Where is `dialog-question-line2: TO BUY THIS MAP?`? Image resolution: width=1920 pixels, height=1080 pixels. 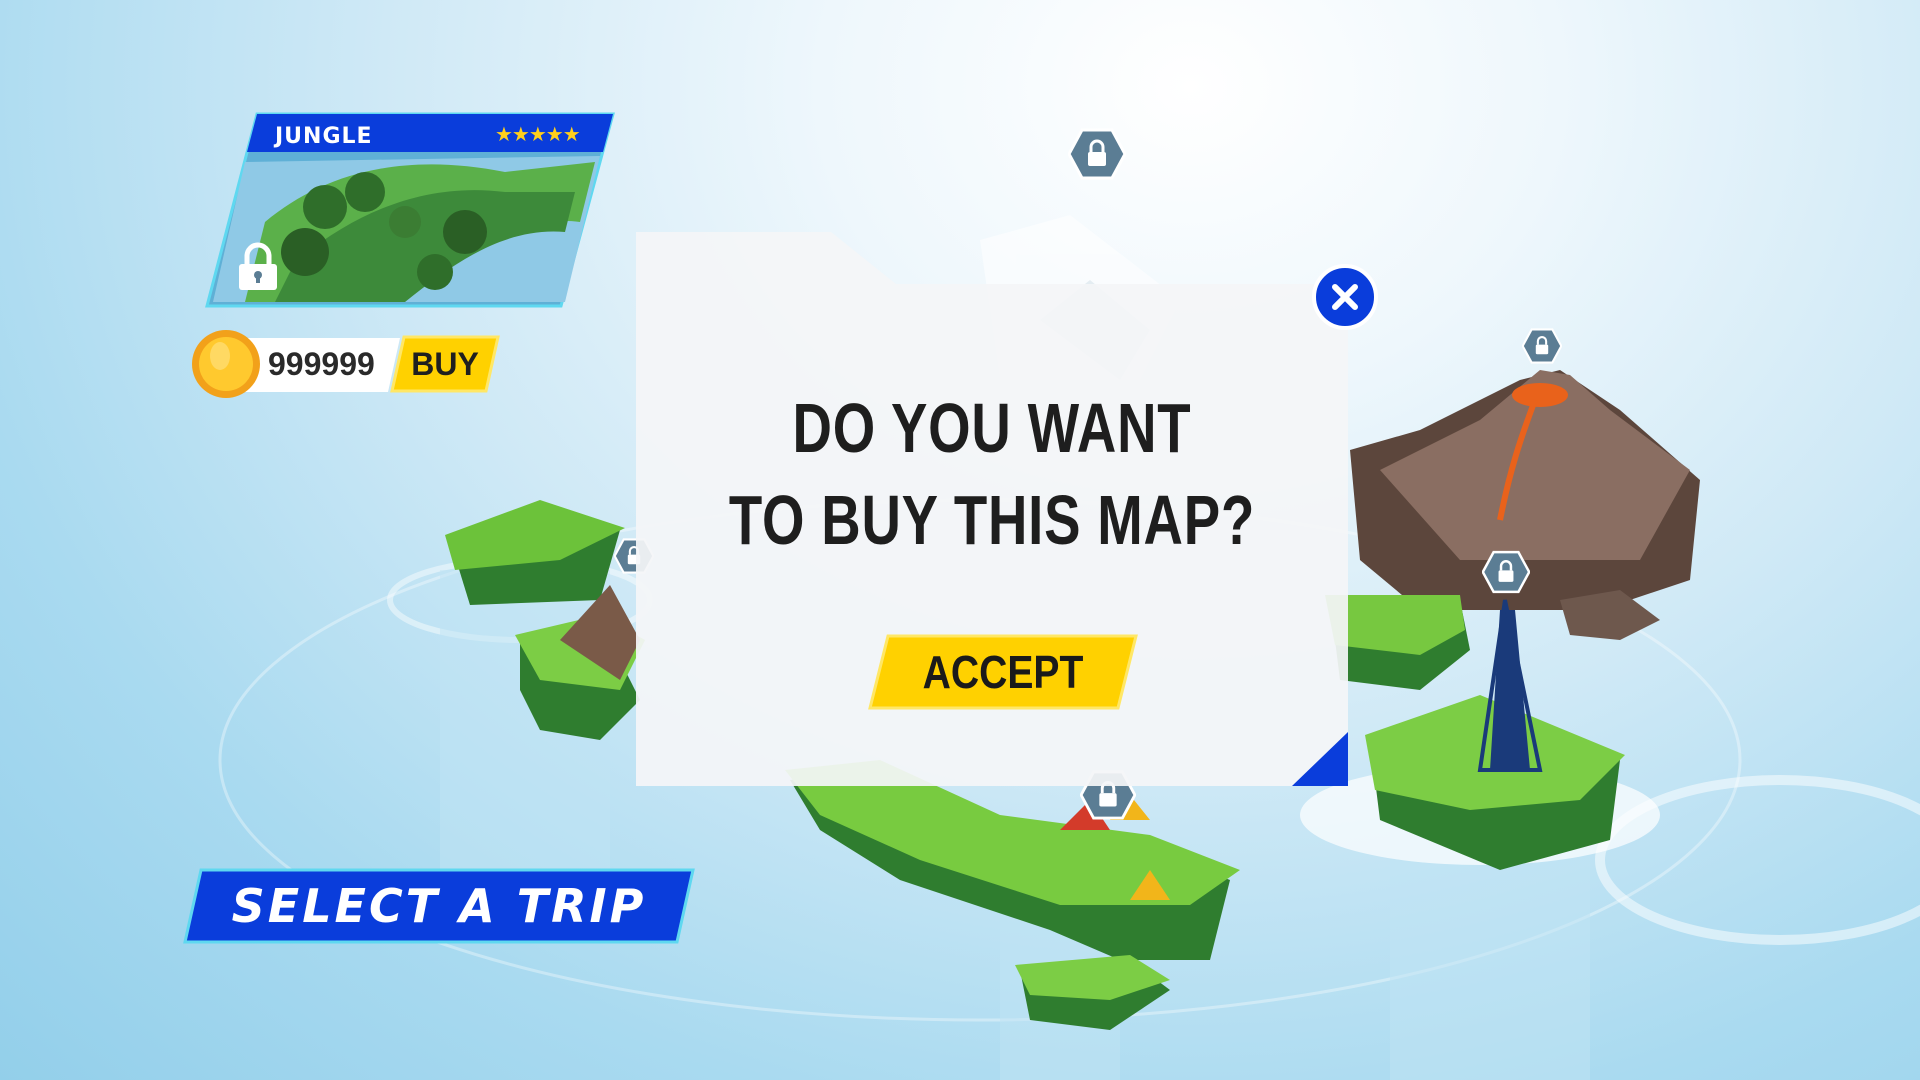
dialog-question-line2: TO BUY THIS MAP? is located at coordinates (992, 520).